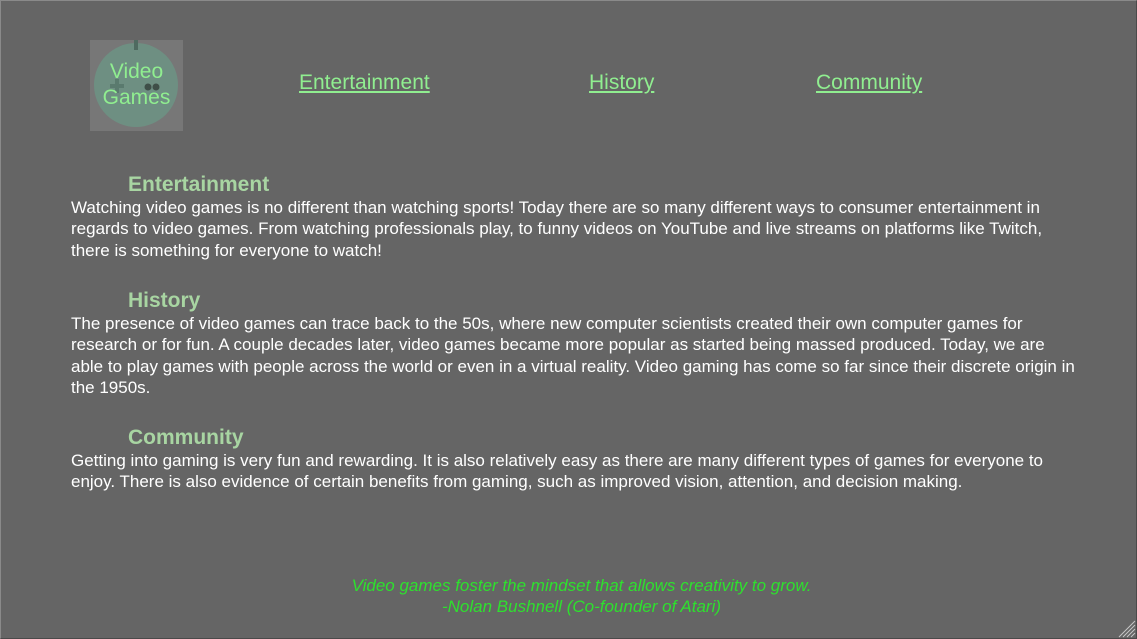 Image resolution: width=1137 pixels, height=639 pixels. What do you see at coordinates (1126, 628) in the screenshot?
I see `resize-grip-icon` at bounding box center [1126, 628].